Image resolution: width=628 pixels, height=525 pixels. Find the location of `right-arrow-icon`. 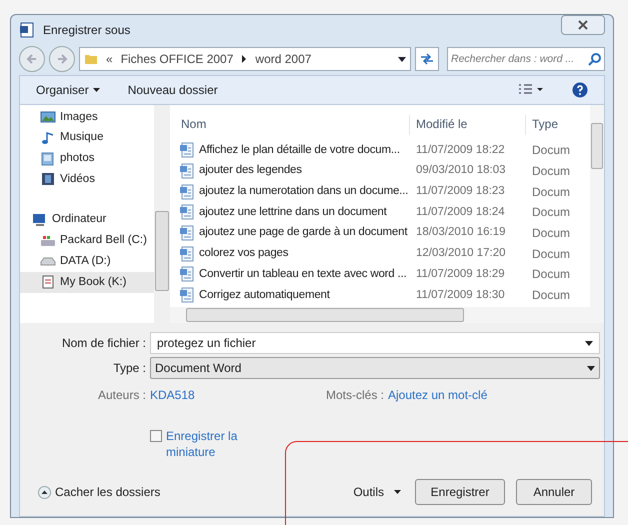

right-arrow-icon is located at coordinates (62, 59).